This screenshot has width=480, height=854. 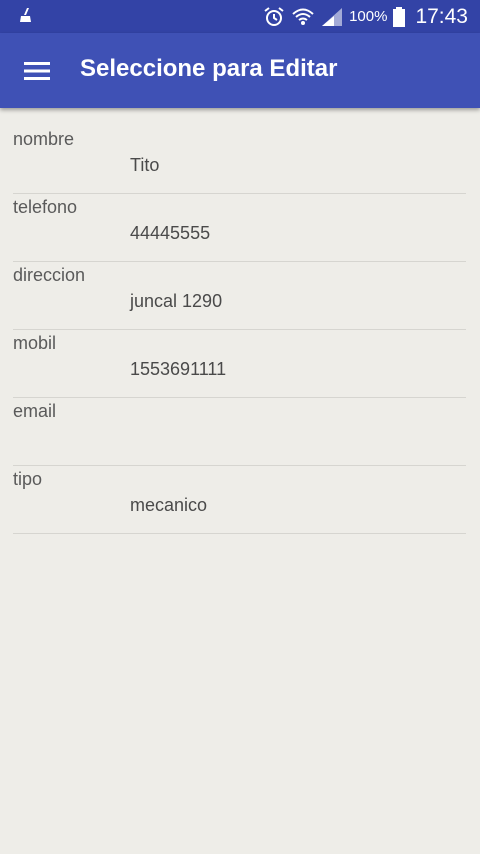 I want to click on status-bar: 100% 17:43, so click(x=240, y=16).